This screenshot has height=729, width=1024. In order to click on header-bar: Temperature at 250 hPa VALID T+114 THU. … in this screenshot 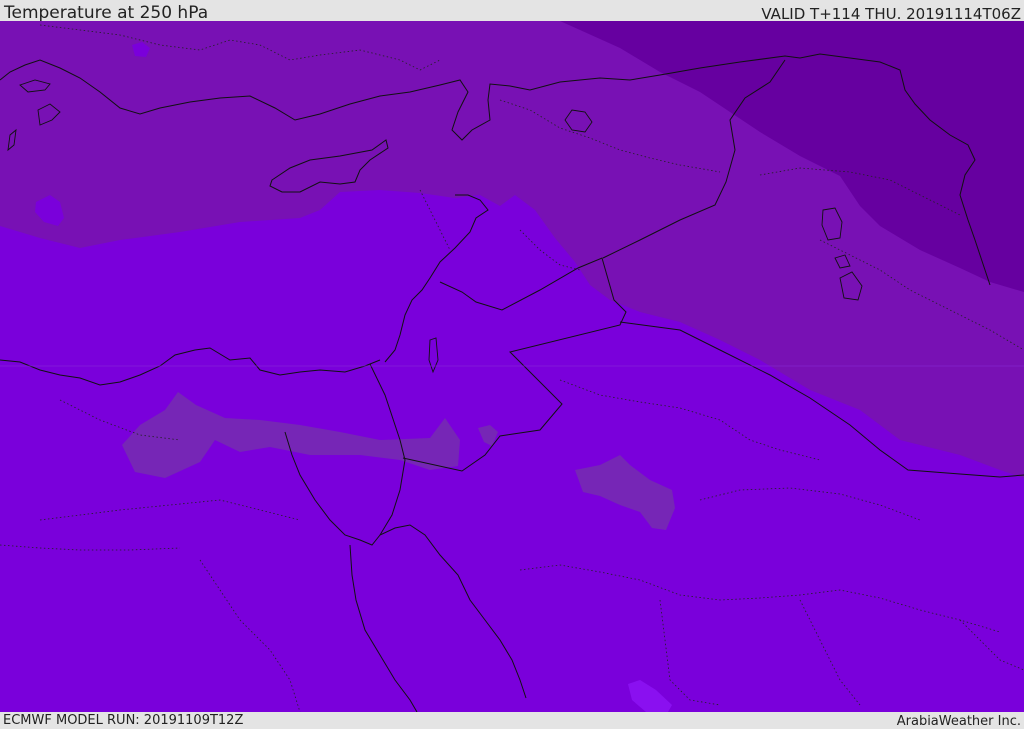, I will do `click(512, 11)`.